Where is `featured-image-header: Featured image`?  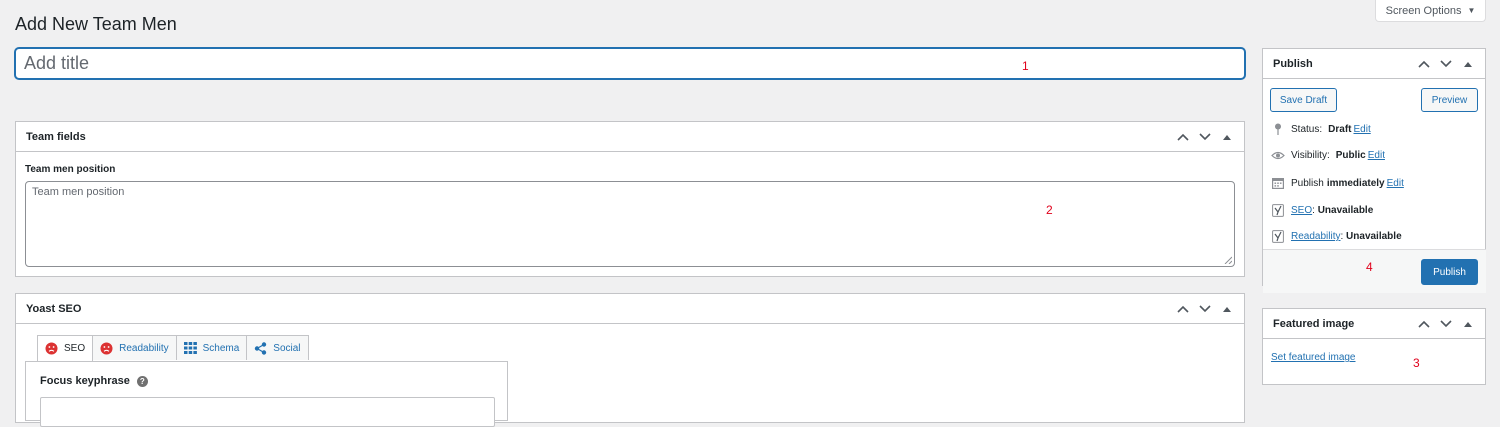 featured-image-header: Featured image is located at coordinates (1374, 324).